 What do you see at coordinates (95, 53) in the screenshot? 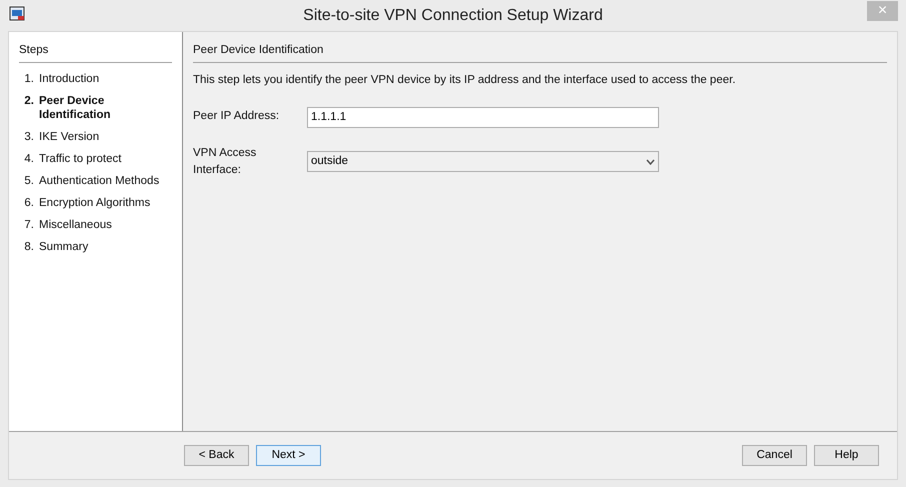
I see `panel-heading: Steps` at bounding box center [95, 53].